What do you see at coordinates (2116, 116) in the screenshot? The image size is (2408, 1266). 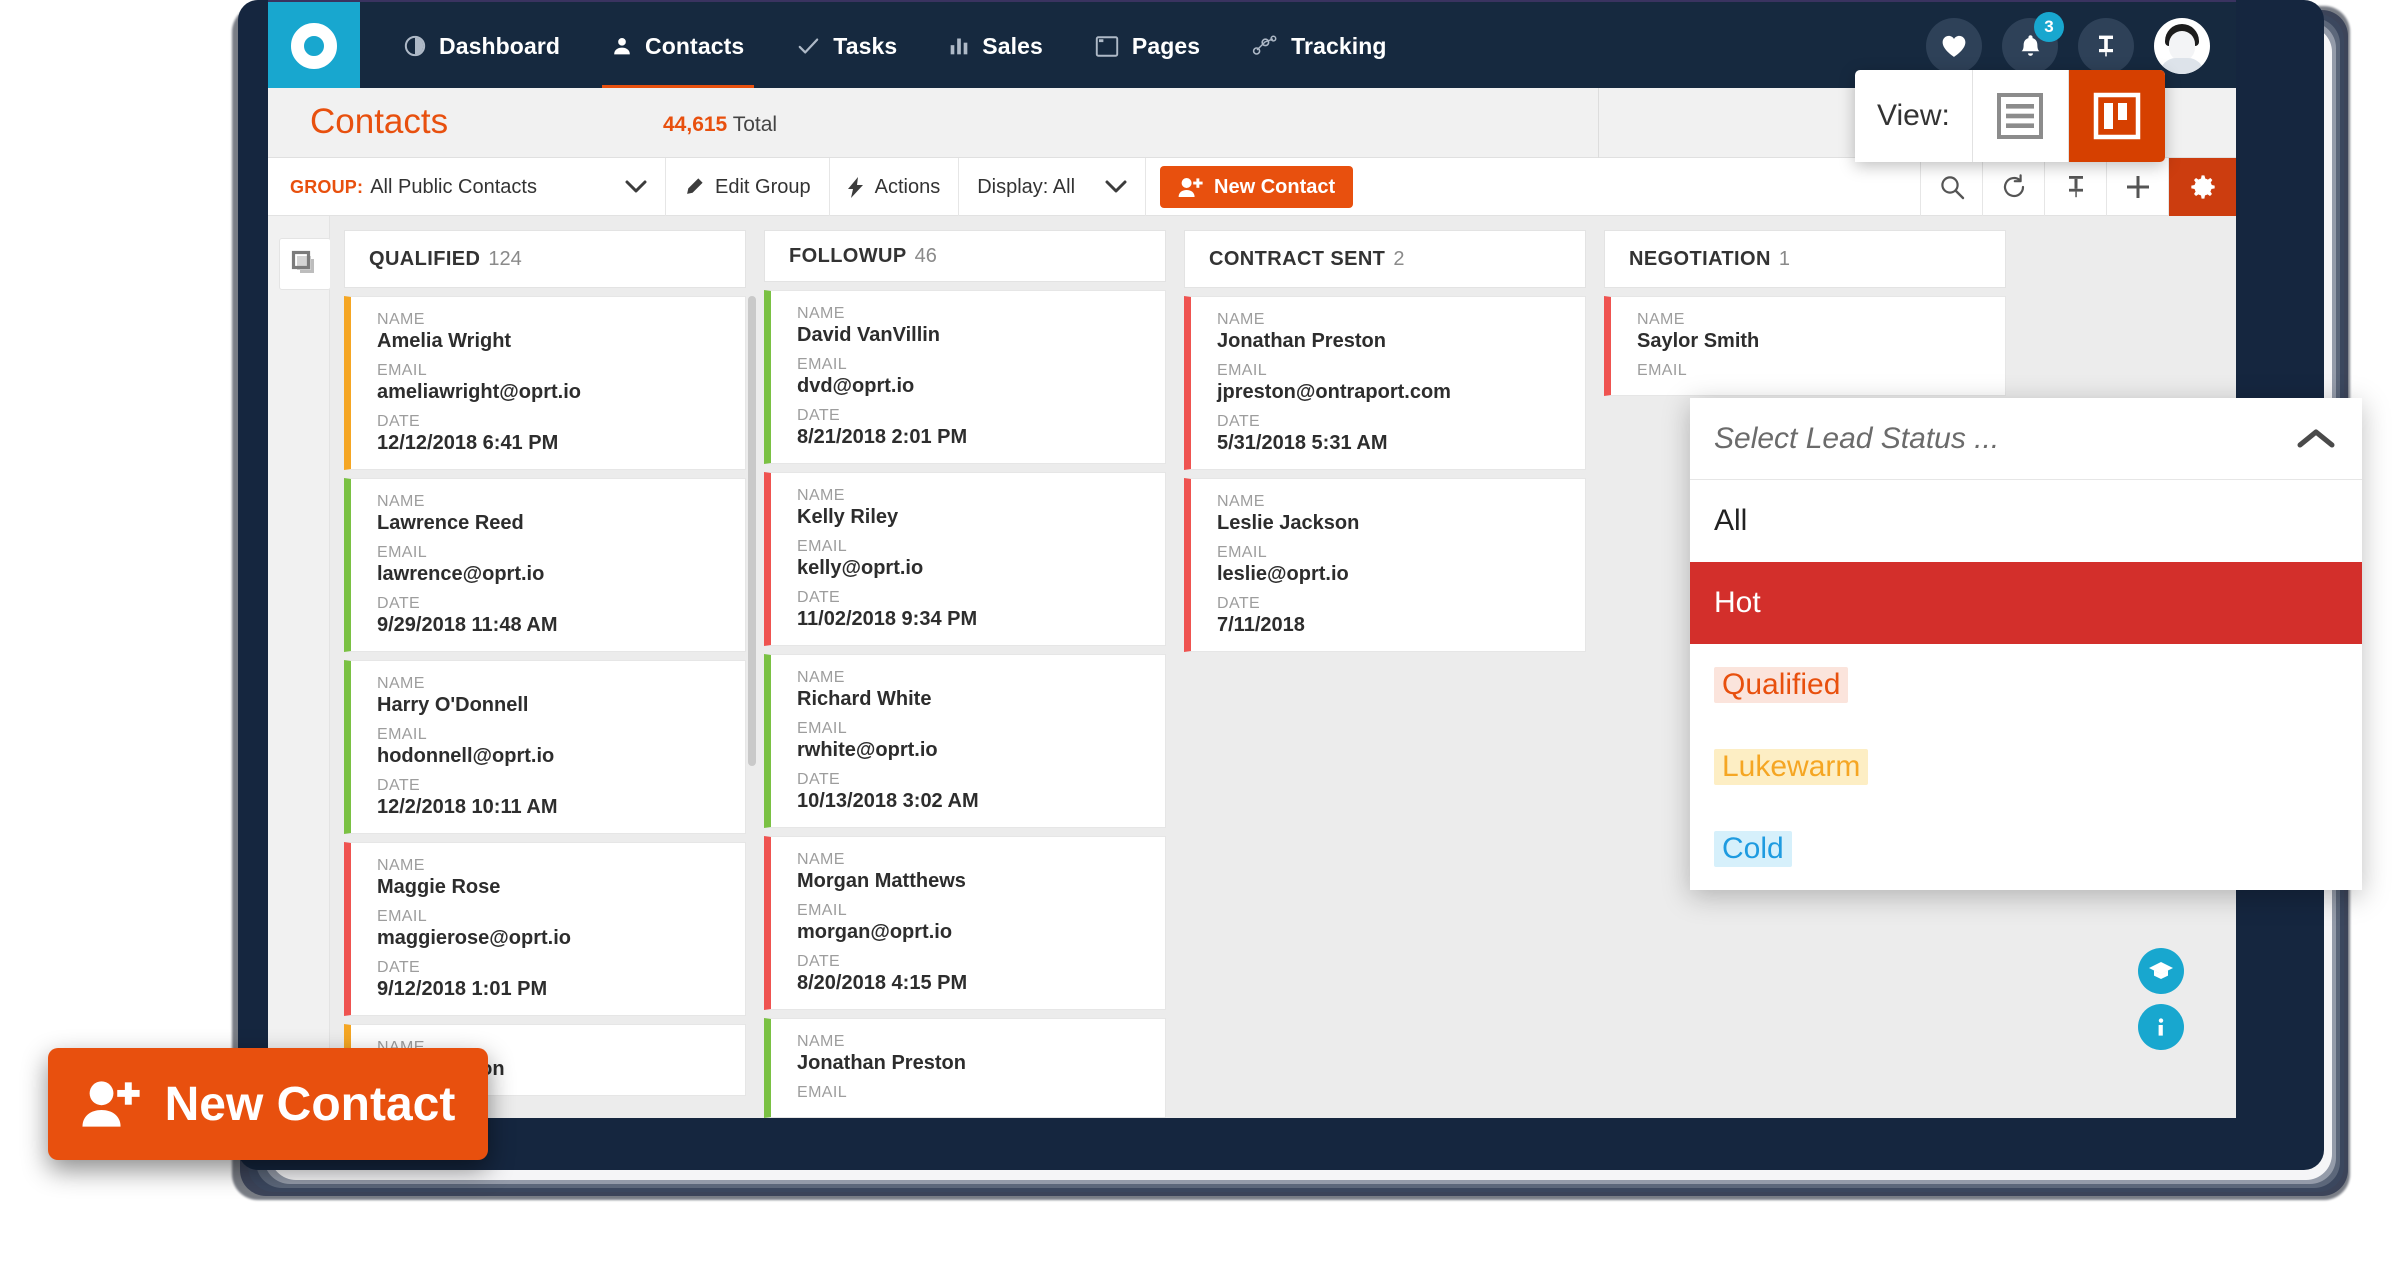 I see `view-board-button` at bounding box center [2116, 116].